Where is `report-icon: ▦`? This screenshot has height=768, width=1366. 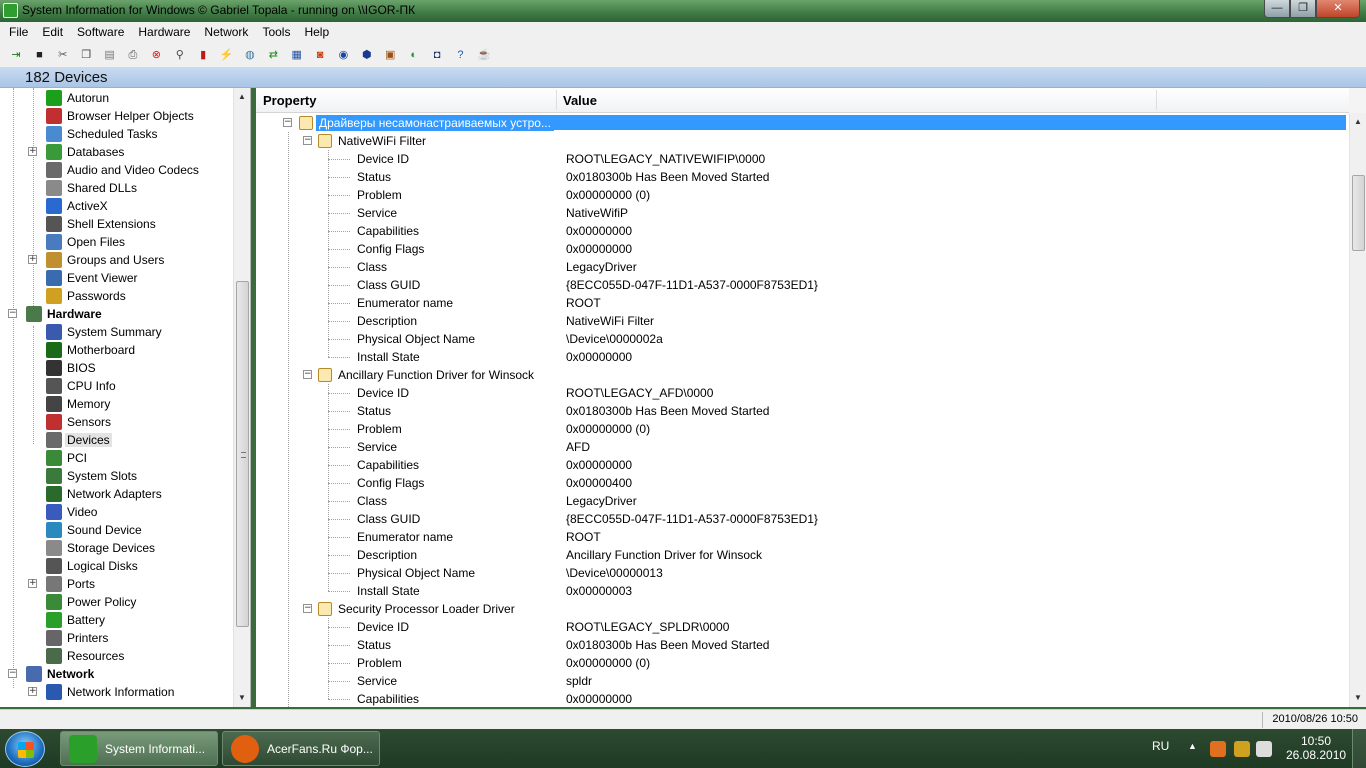 report-icon: ▦ is located at coordinates (297, 55).